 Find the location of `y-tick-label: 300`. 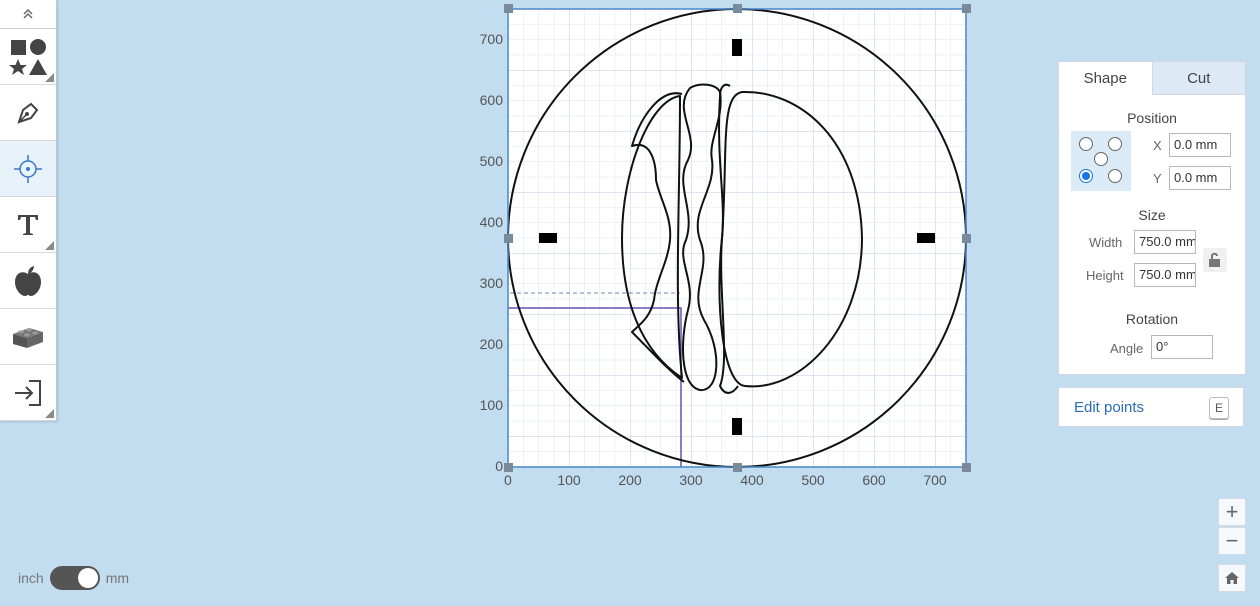

y-tick-label: 300 is located at coordinates (492, 283).